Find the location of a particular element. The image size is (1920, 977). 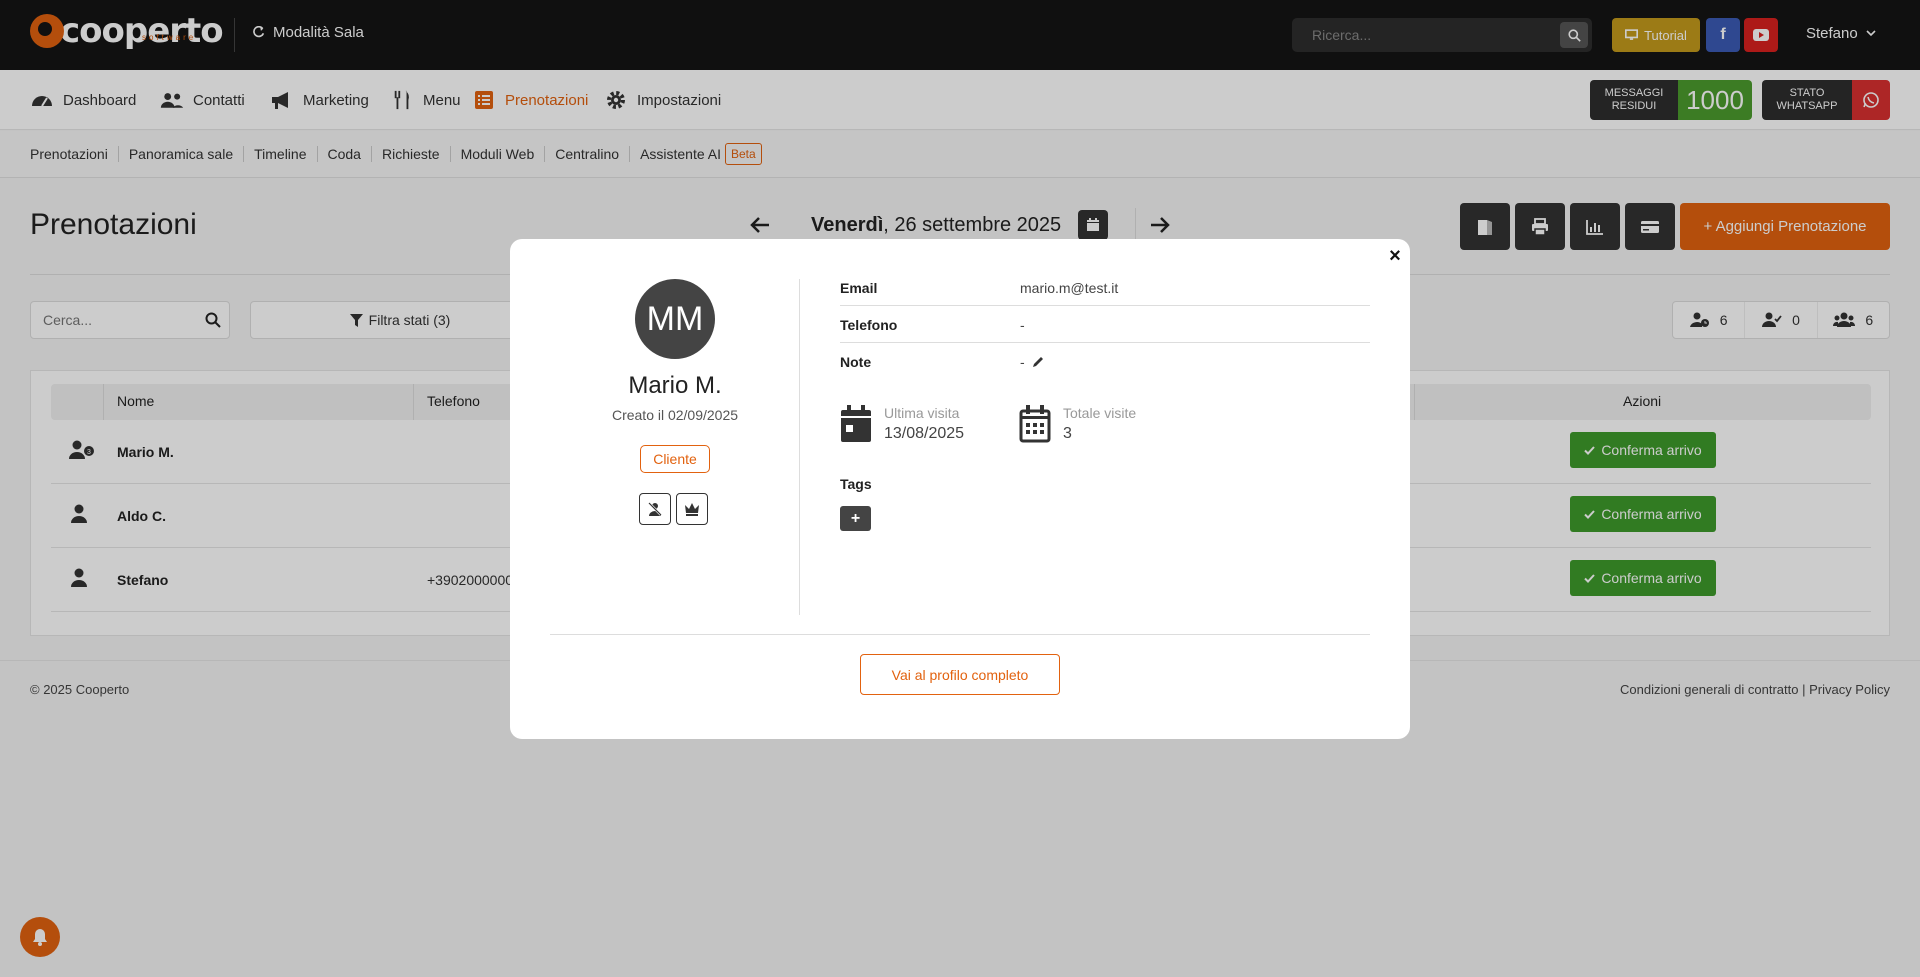

crown-icon is located at coordinates (692, 509).